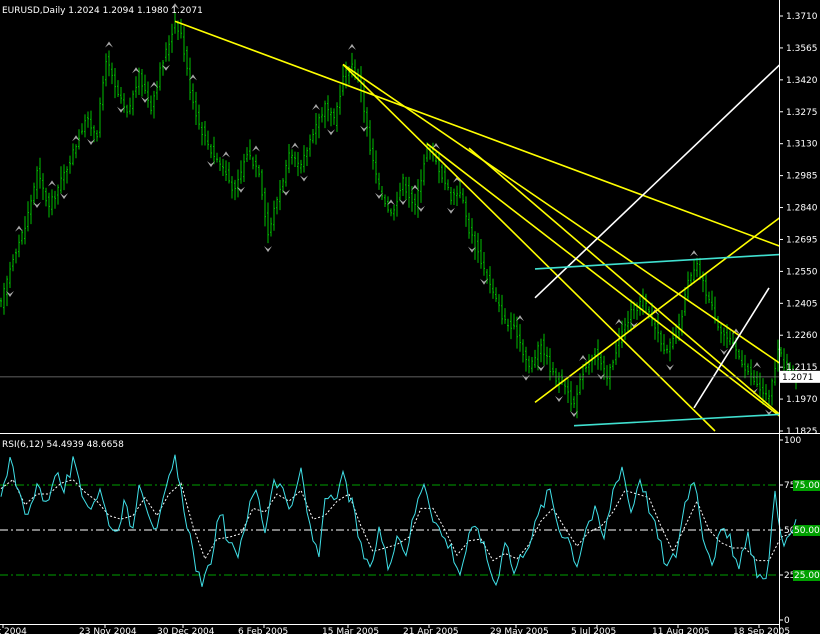  Describe the element at coordinates (802, 113) in the screenshot. I see `price-axis-label: 1.3275` at that location.